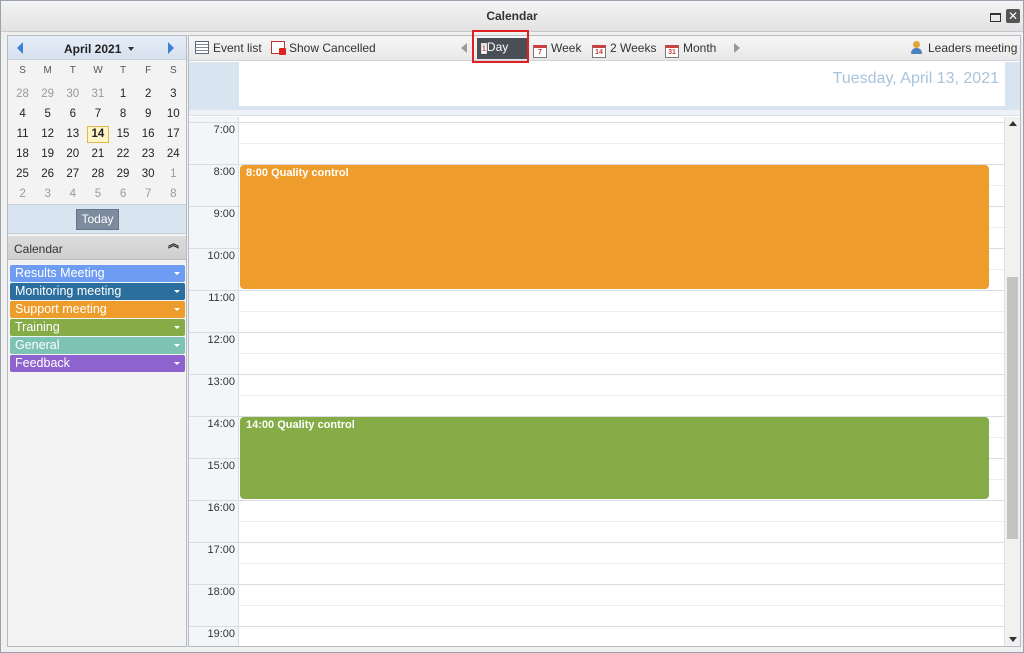 This screenshot has width=1024, height=653. Describe the element at coordinates (596, 311) in the screenshot. I see `hour-slot: 11:00` at that location.